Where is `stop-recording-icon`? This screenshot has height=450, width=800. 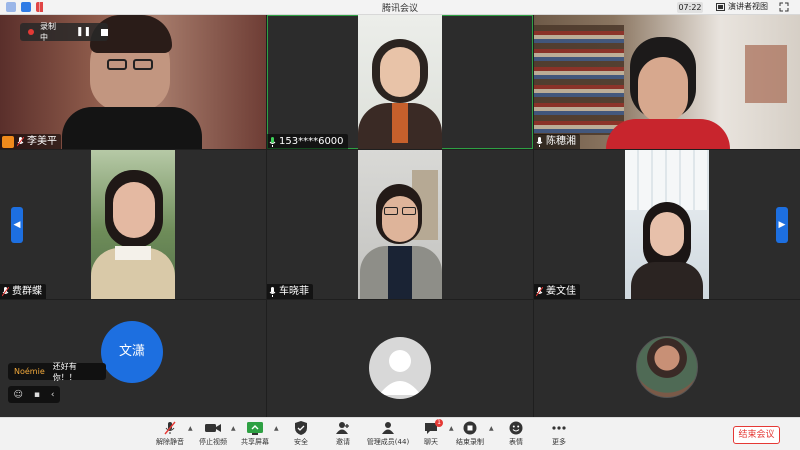 stop-recording-icon is located at coordinates (104, 32).